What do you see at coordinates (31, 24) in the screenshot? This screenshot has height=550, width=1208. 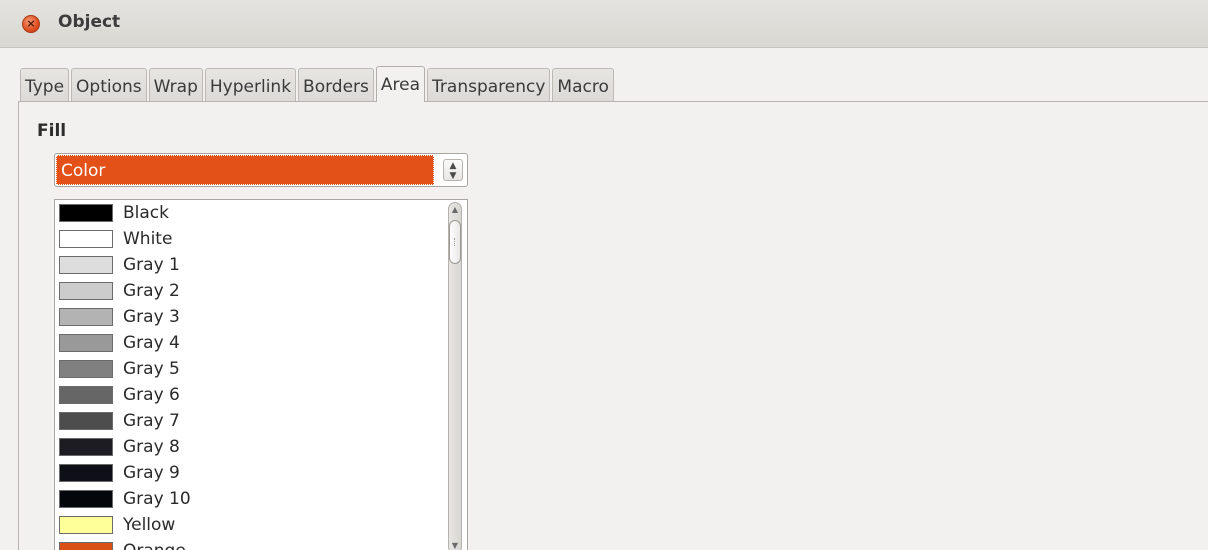 I see `close-icon: ×` at bounding box center [31, 24].